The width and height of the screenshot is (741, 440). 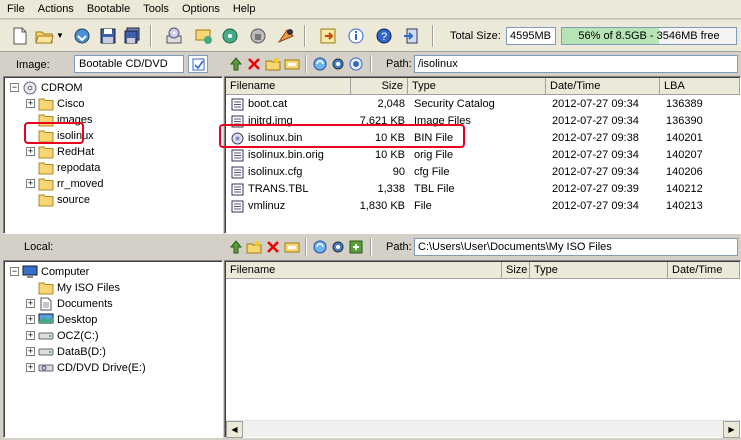 What do you see at coordinates (576, 247) in the screenshot?
I see `local-path-field: C:\Users\User\Documents\My ISO Files` at bounding box center [576, 247].